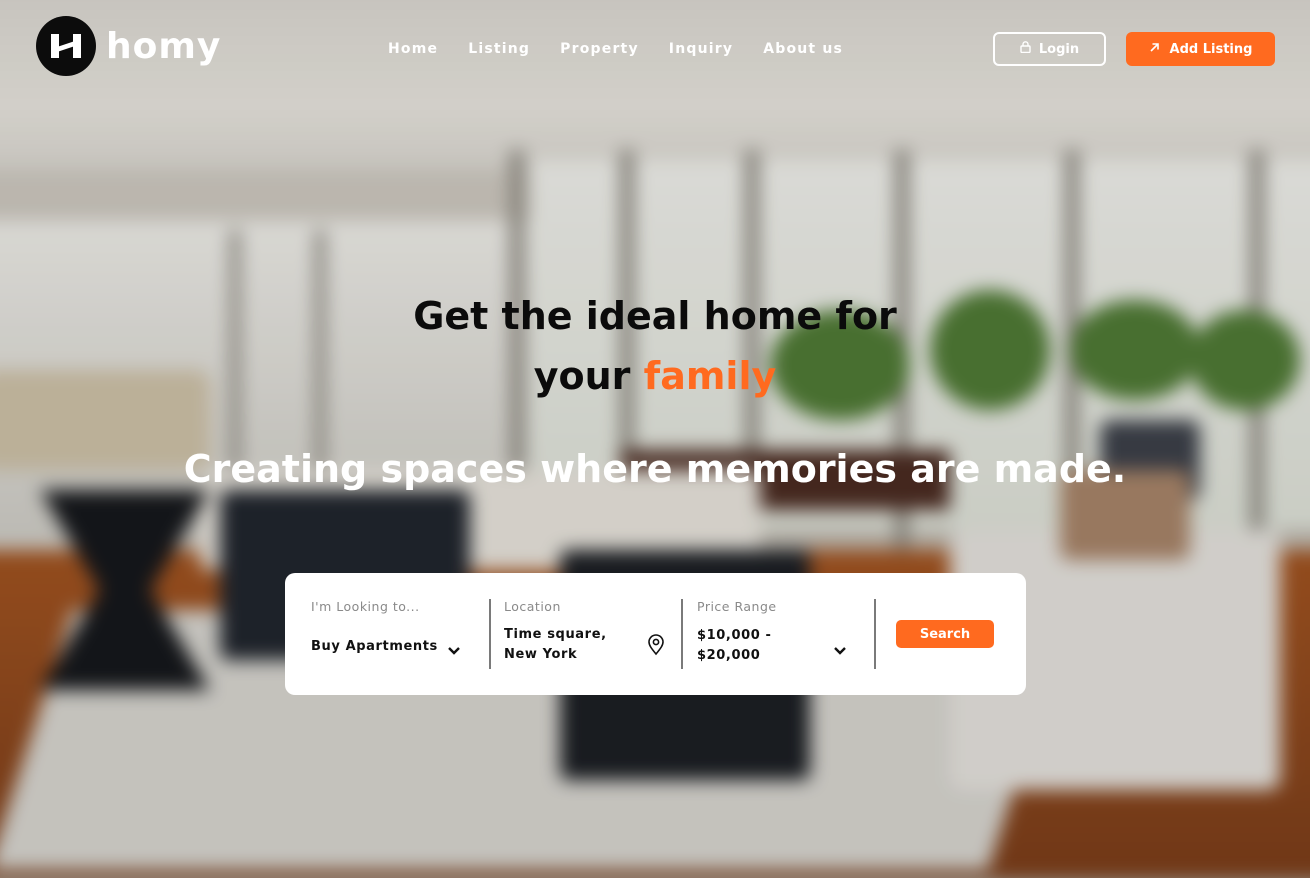  I want to click on main-nav: Home Listing Property Inquiry About us, so click(615, 49).